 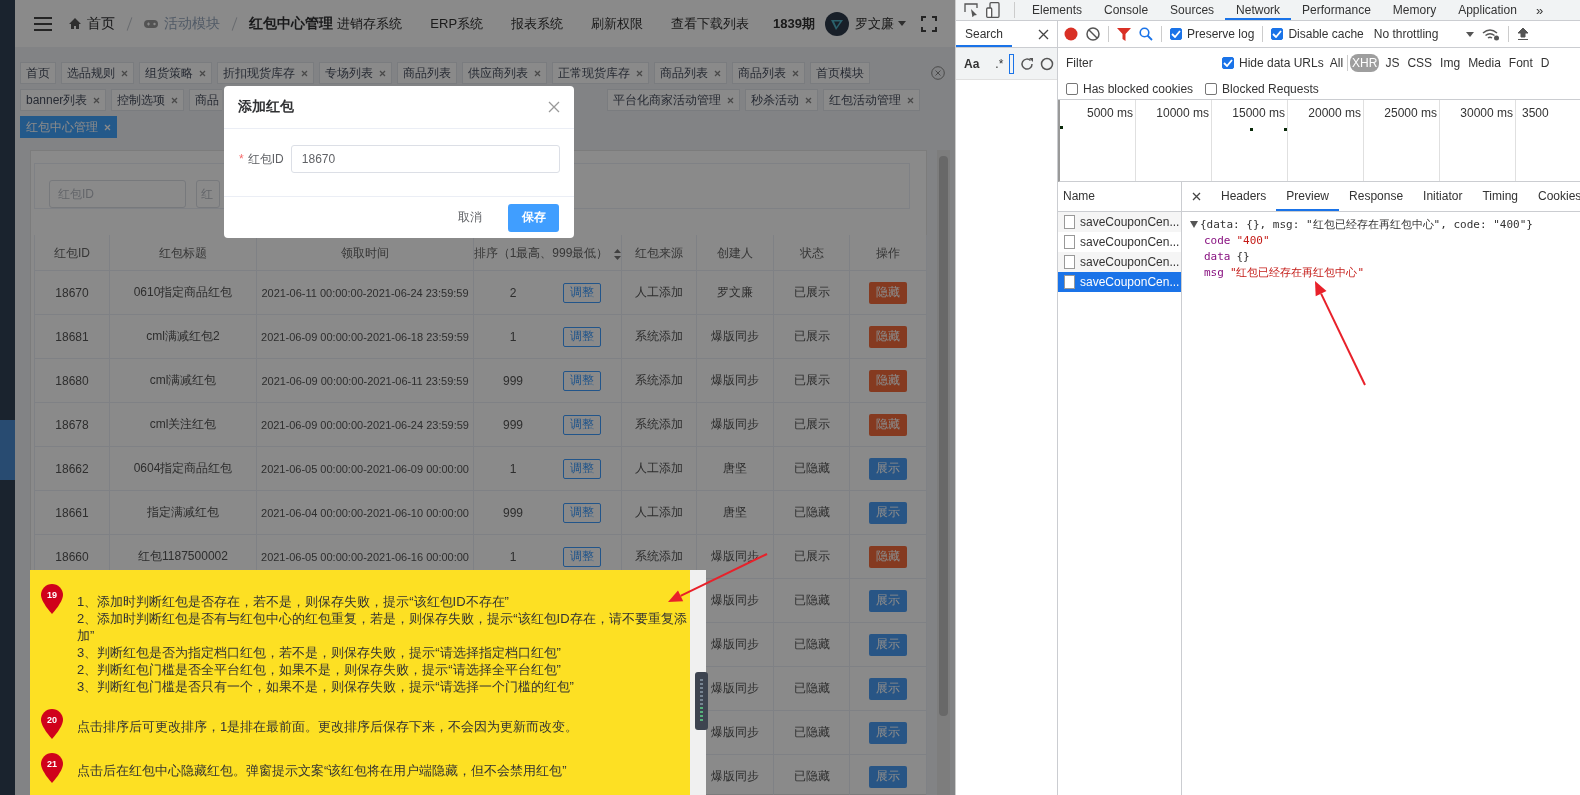 I want to click on nav-link: 刷新权限, so click(x=617, y=23).